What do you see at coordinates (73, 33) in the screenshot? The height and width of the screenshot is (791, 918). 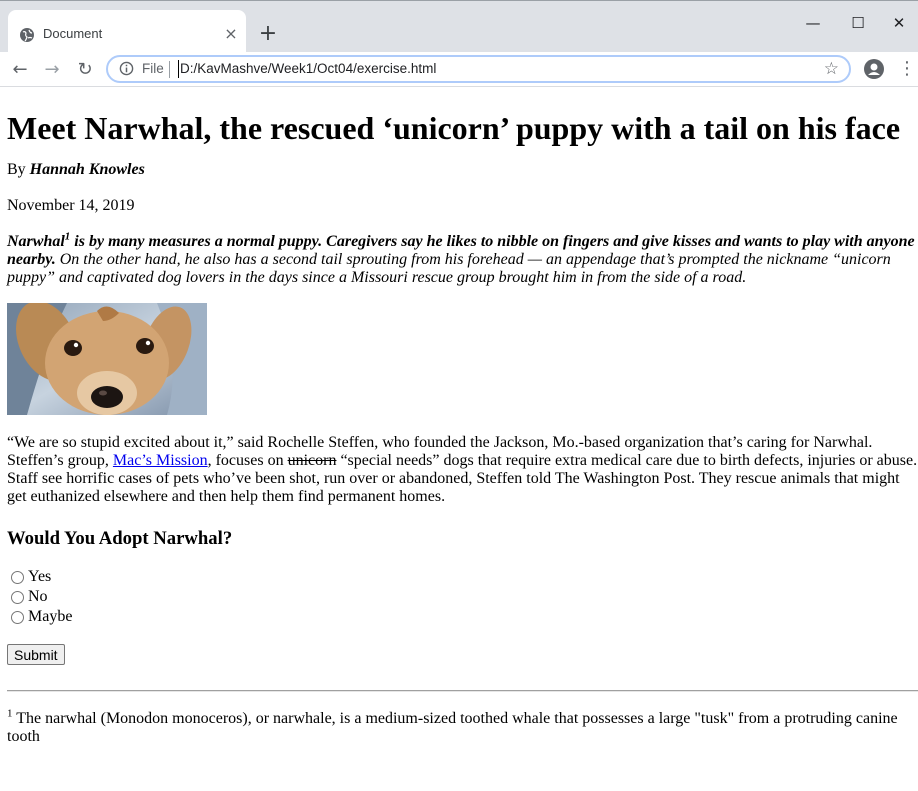 I see `tab-title: Document` at bounding box center [73, 33].